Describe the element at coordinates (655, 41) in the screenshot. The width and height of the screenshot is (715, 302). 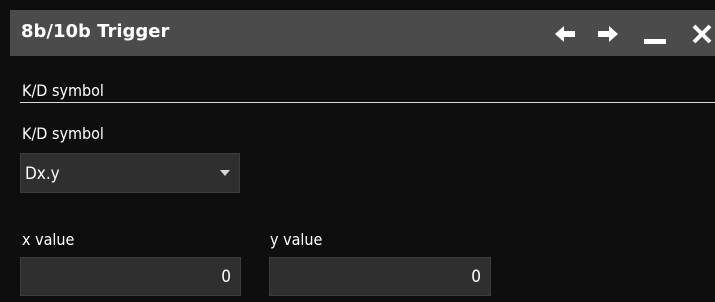
I see `minimize-icon` at that location.